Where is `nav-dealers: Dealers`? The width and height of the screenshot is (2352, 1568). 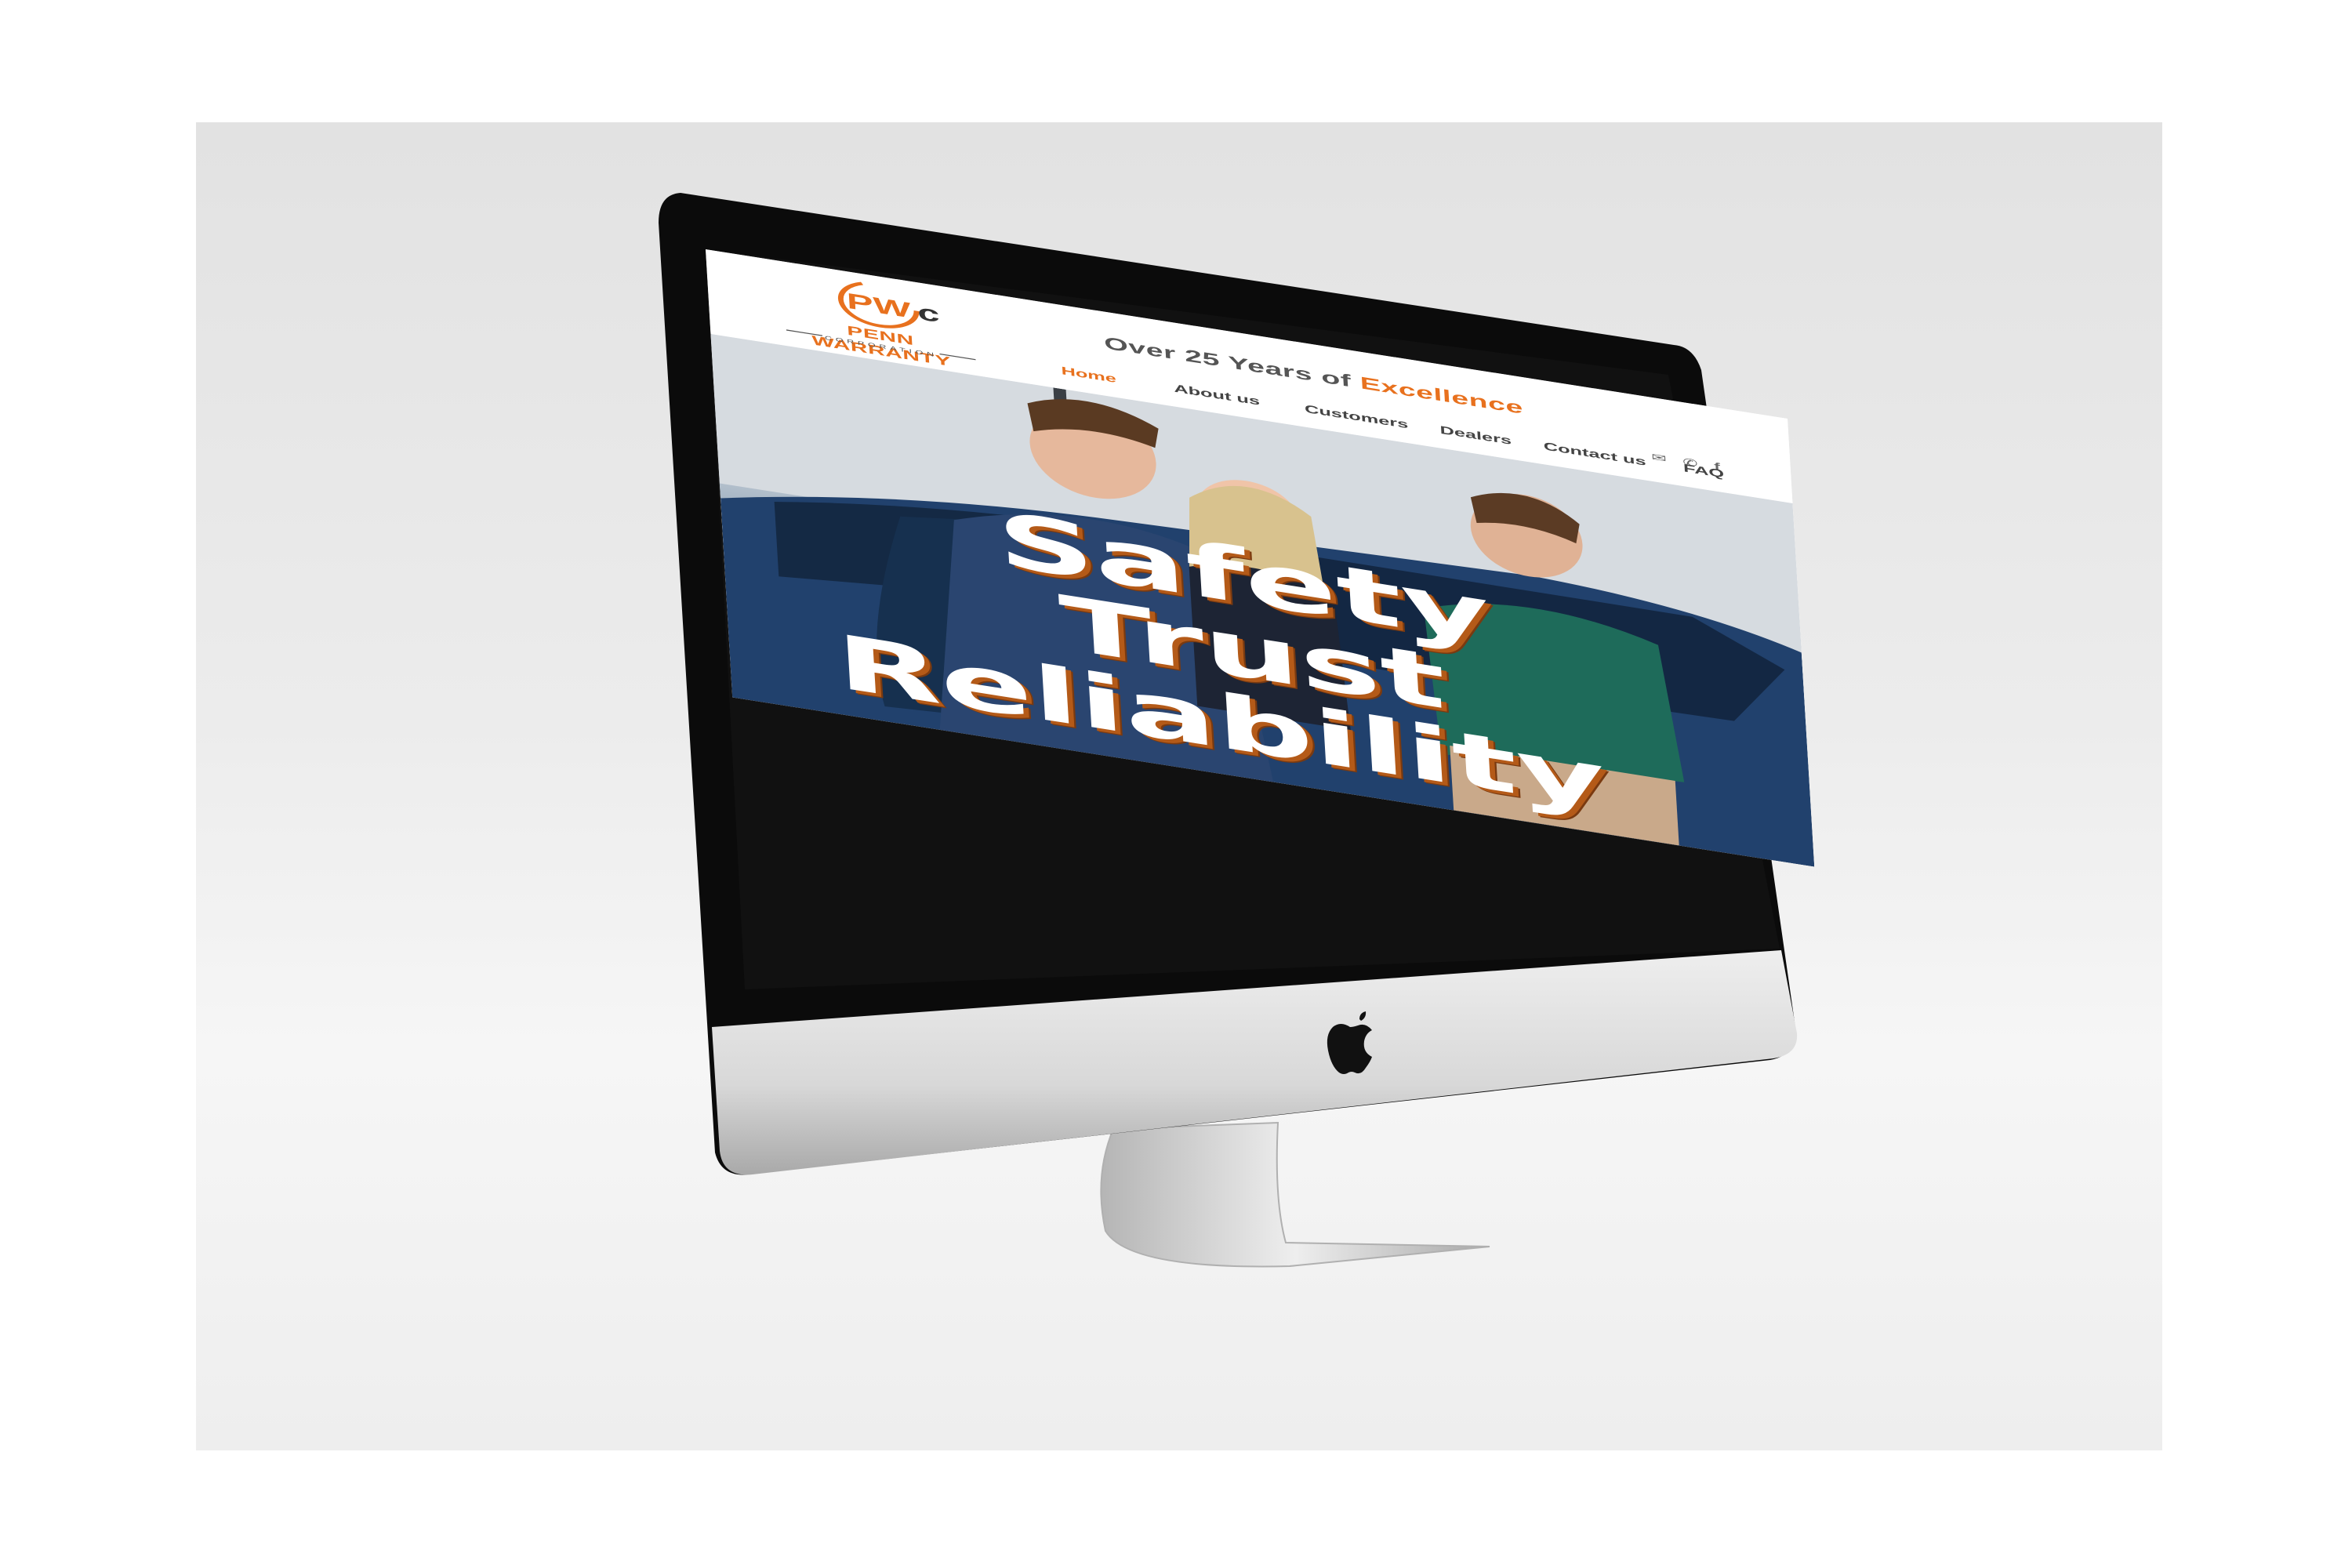
nav-dealers: Dealers is located at coordinates (1475, 435).